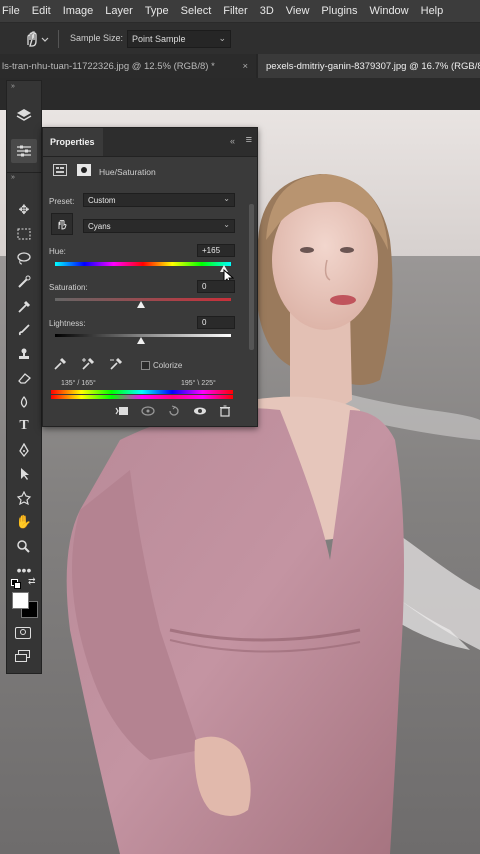 This screenshot has height=854, width=480. I want to click on shape-icon, so click(24, 498).